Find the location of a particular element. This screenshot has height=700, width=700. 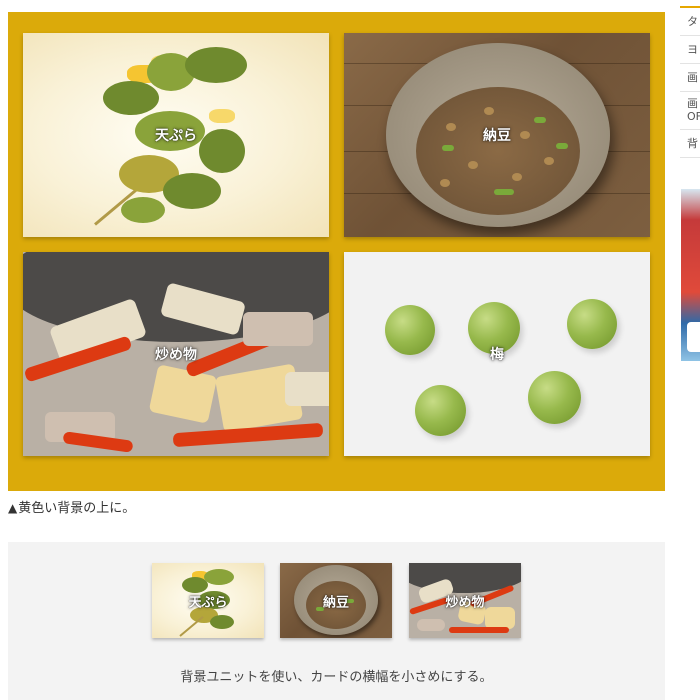

thumb-label: 天ぷら is located at coordinates (208, 602).